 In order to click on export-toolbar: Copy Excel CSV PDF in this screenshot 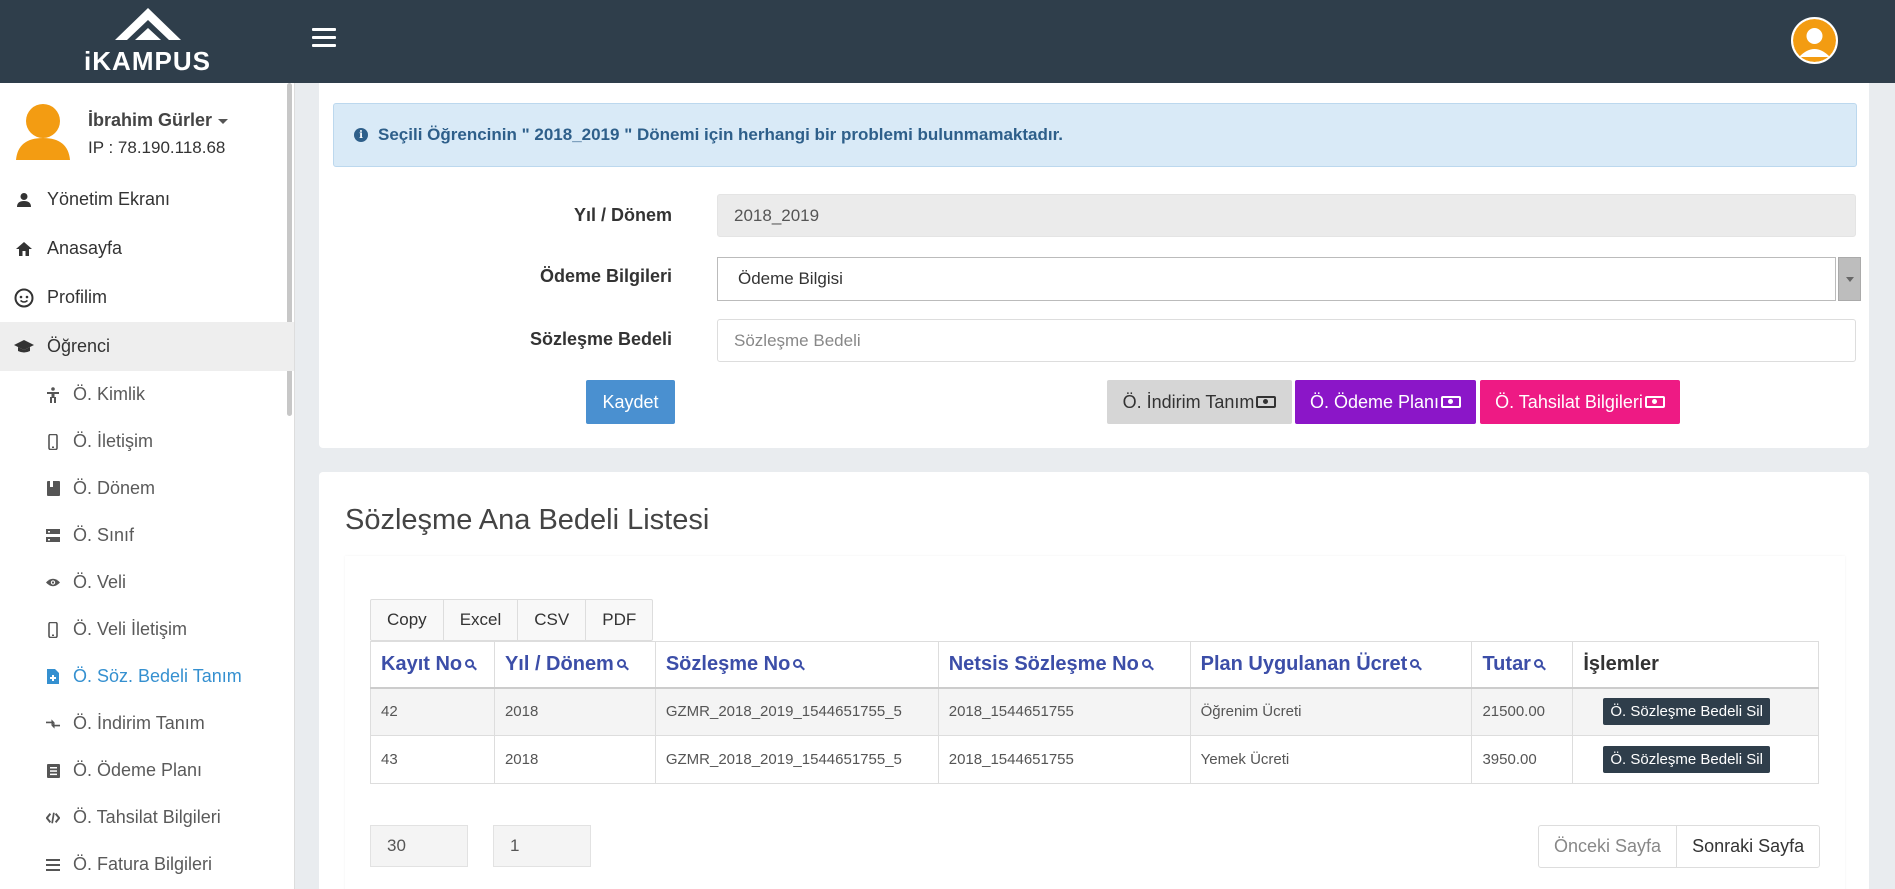, I will do `click(512, 620)`.